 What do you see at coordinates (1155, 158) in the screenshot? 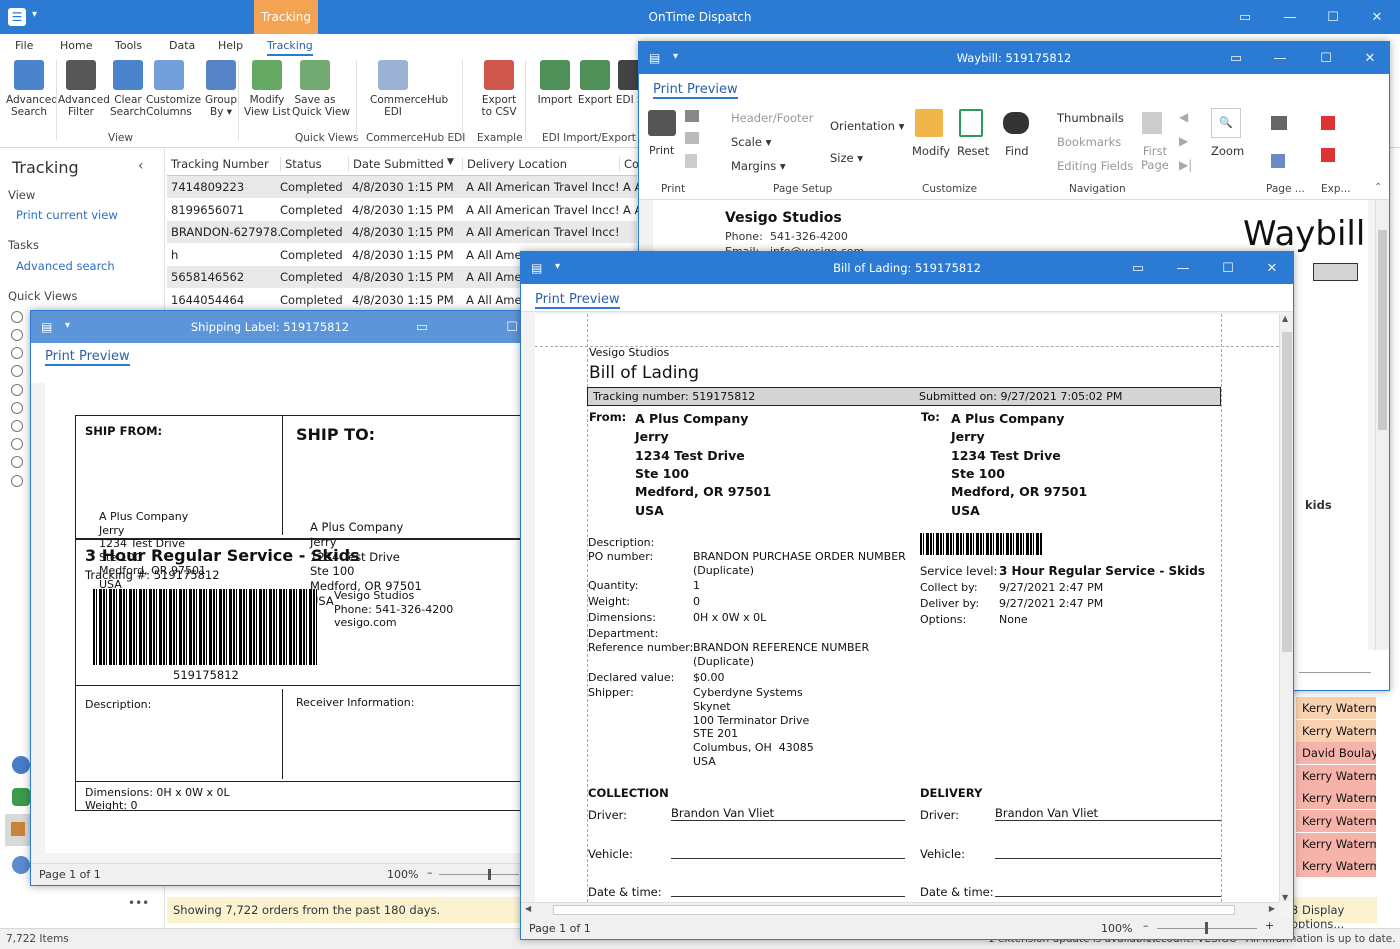
I see `first-page-button: First Page` at bounding box center [1155, 158].